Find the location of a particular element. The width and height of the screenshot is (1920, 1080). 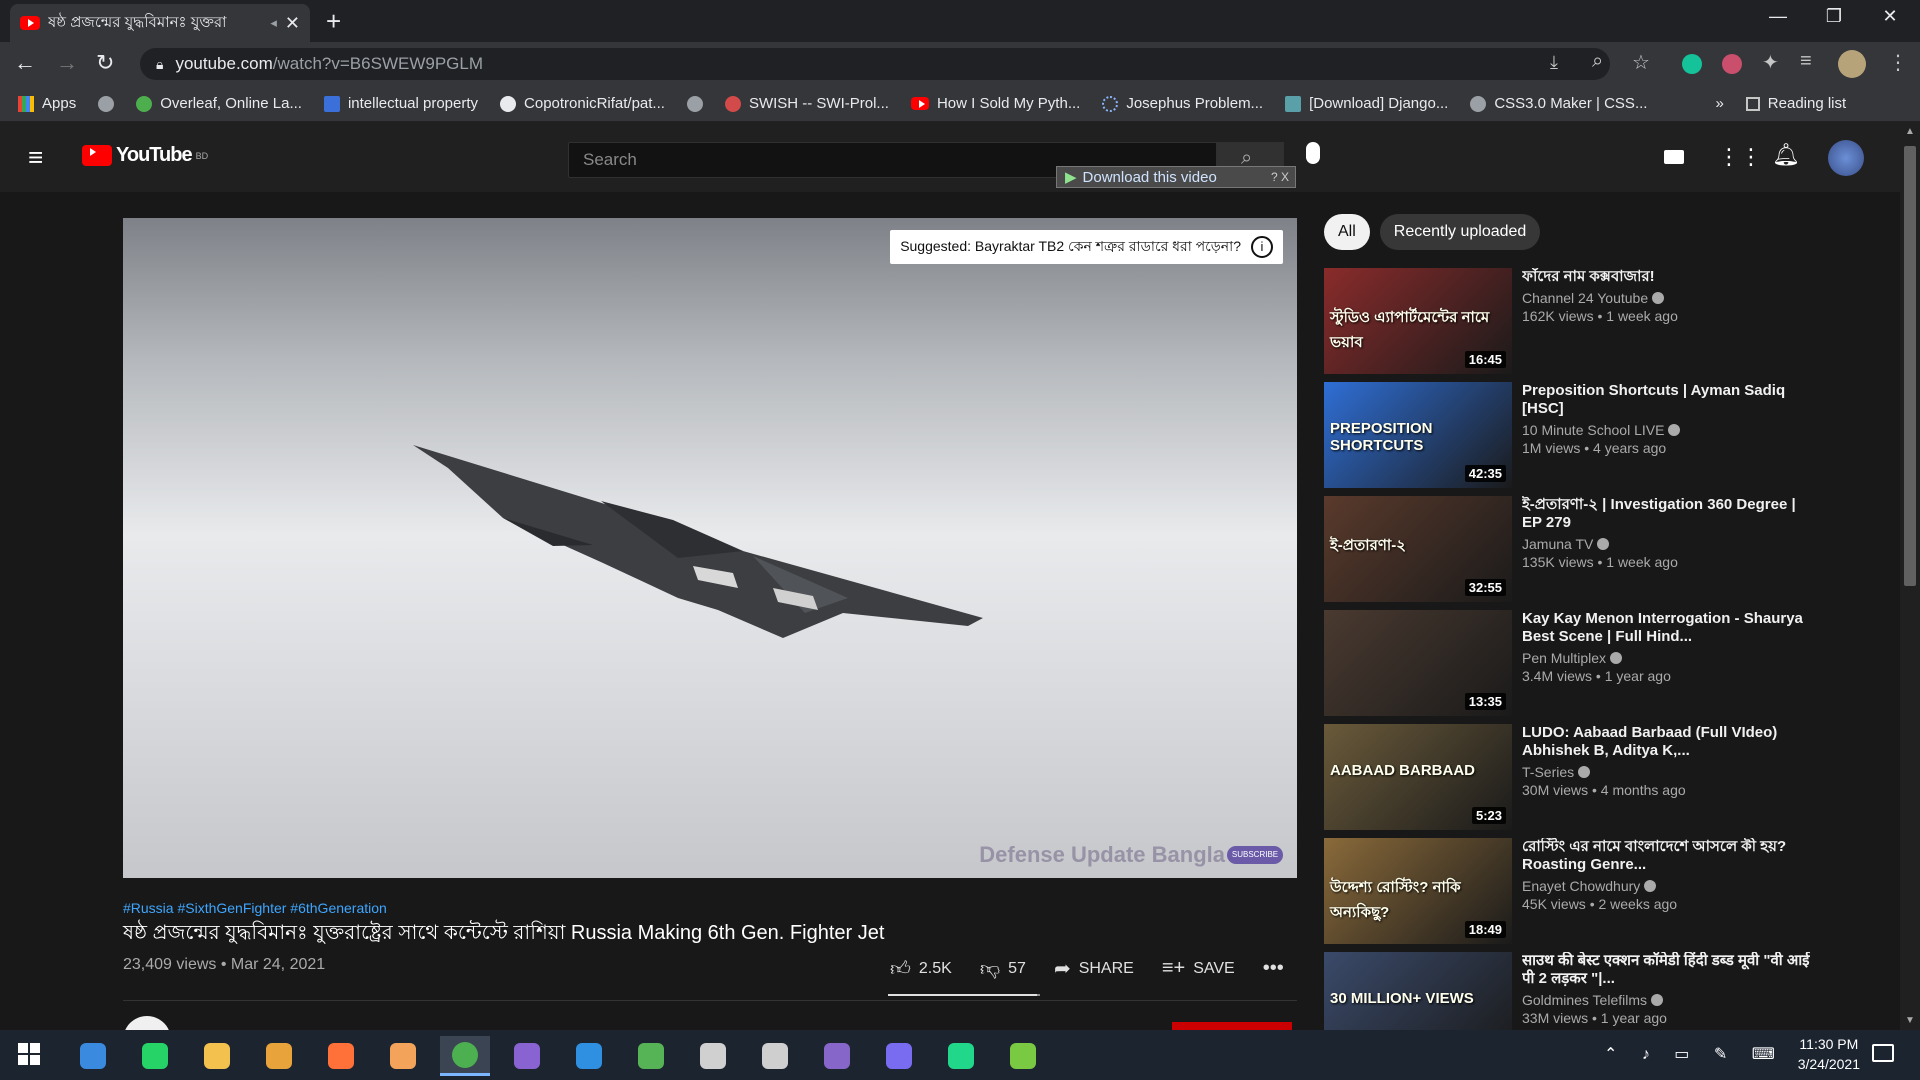

bookmarks-overflow: » is located at coordinates (1719, 103).